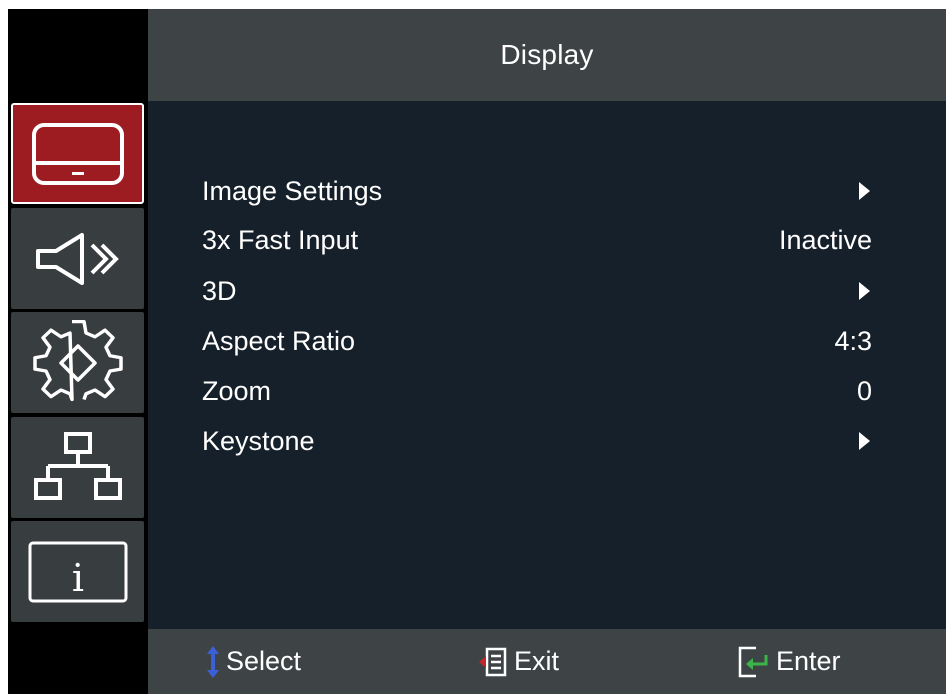  I want to click on menu-item-value: 0, so click(864, 390).